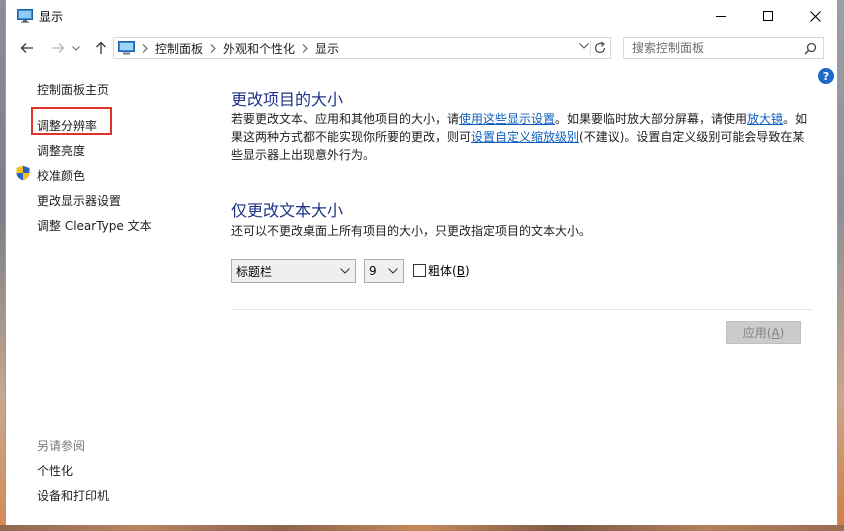 This screenshot has width=844, height=531. I want to click on recent-locations-button, so click(76, 48).